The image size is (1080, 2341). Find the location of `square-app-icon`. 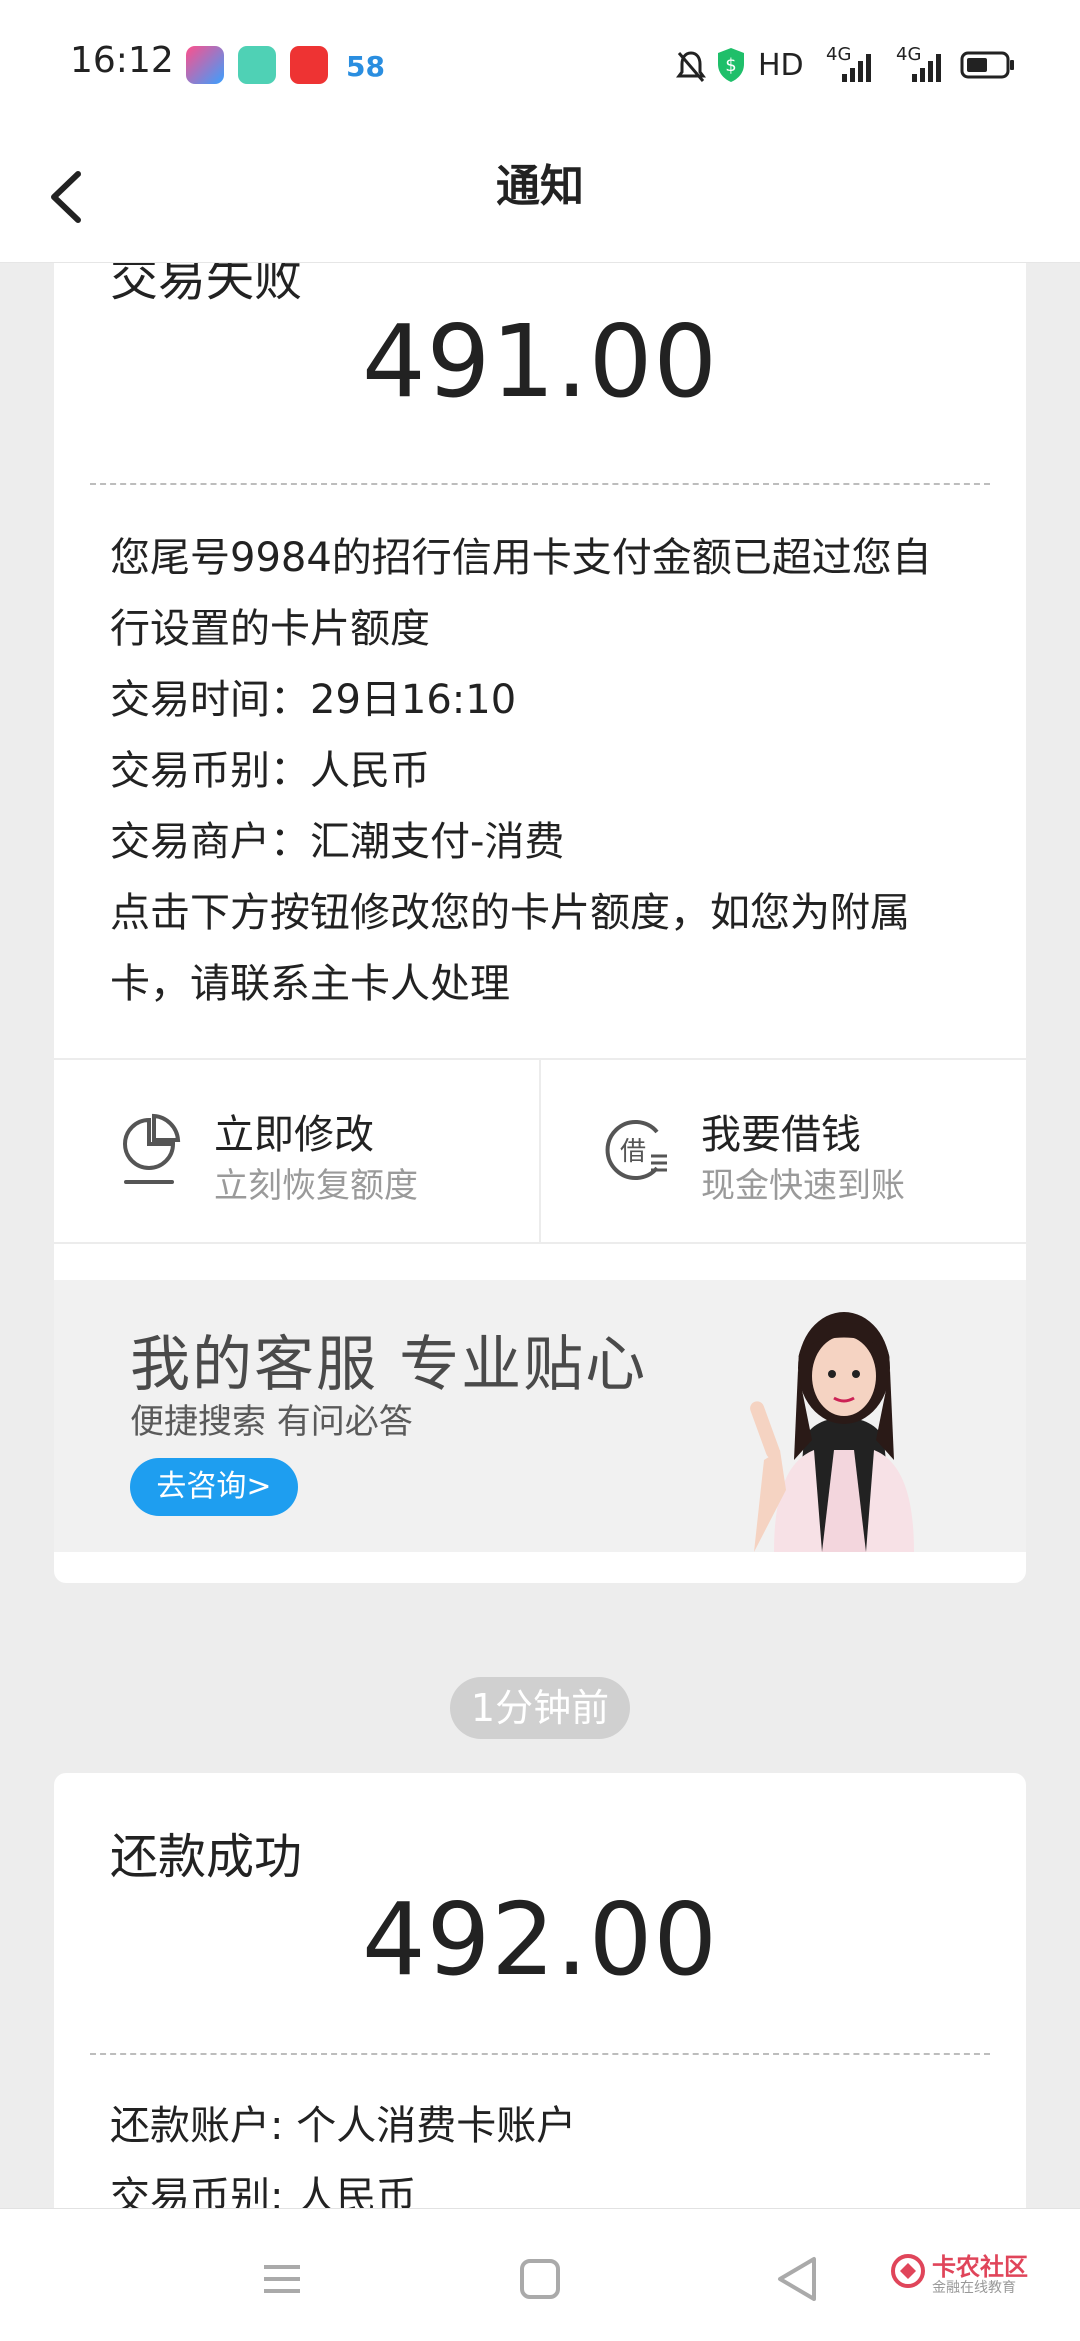

square-app-icon is located at coordinates (257, 65).